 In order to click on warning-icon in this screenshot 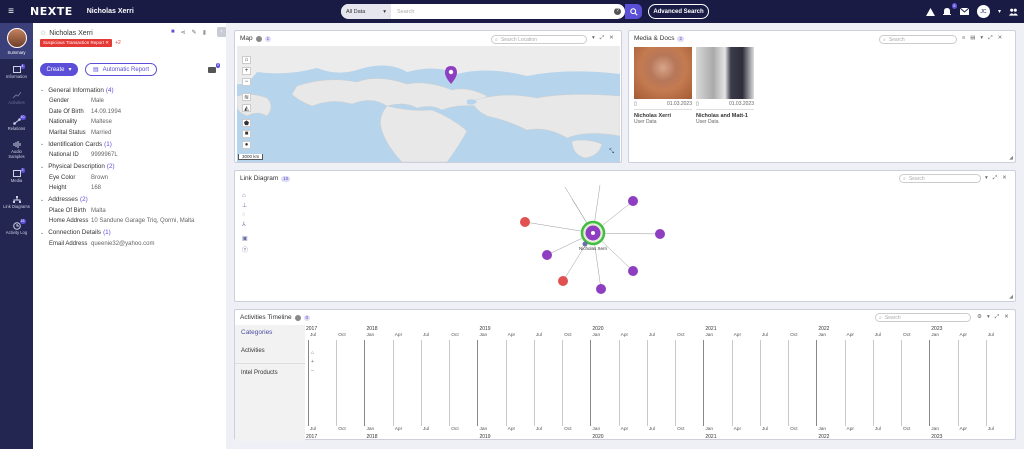, I will do `click(930, 11)`.